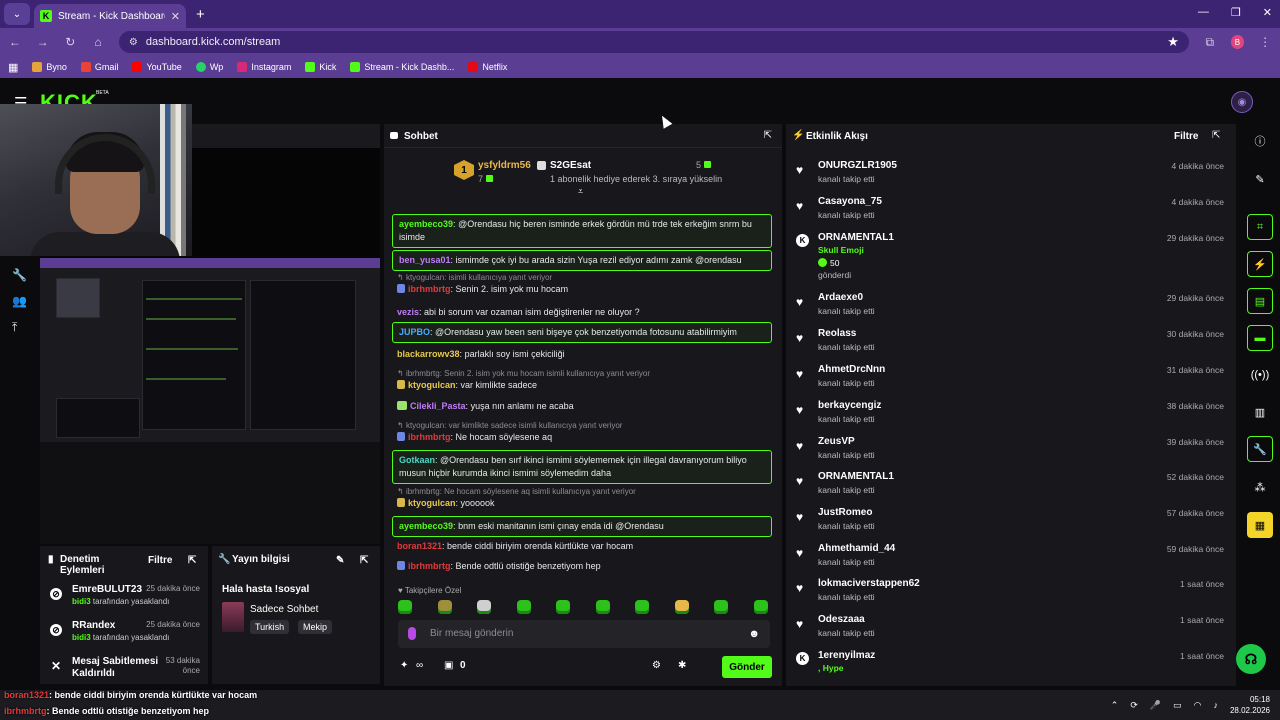 The width and height of the screenshot is (1280, 720). What do you see at coordinates (747, 667) in the screenshot?
I see `send-button: Gönder` at bounding box center [747, 667].